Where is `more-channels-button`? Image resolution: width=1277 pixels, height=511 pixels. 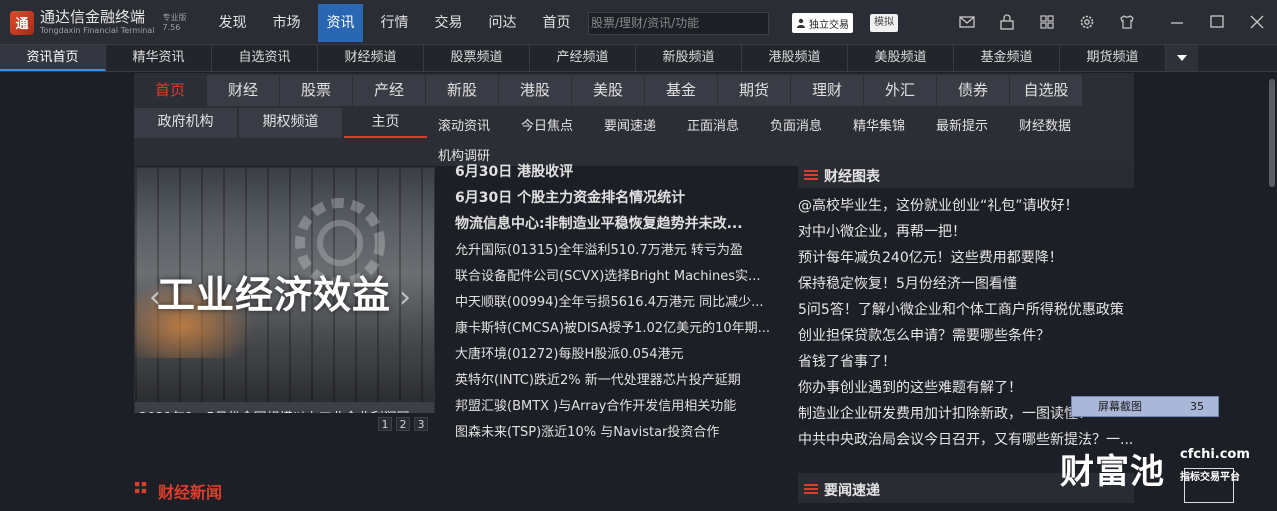
more-channels-button is located at coordinates (1182, 58).